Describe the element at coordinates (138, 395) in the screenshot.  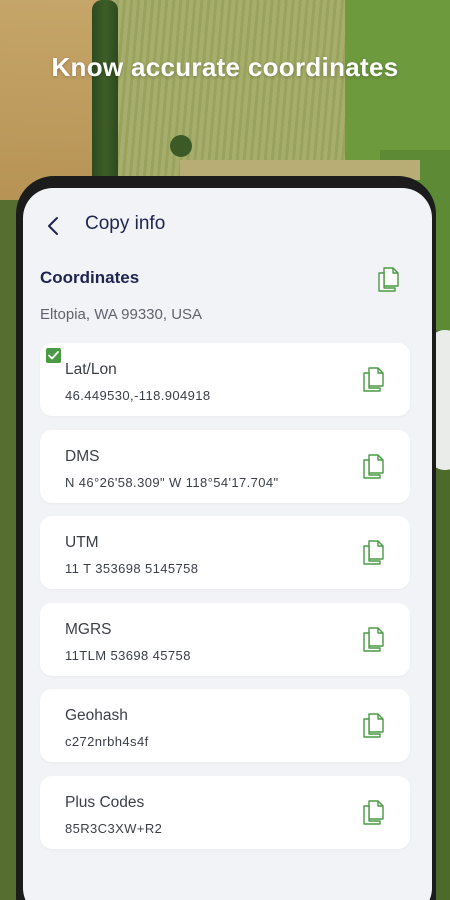
I see `coordinate-value: 46.449530,-118.904918` at that location.